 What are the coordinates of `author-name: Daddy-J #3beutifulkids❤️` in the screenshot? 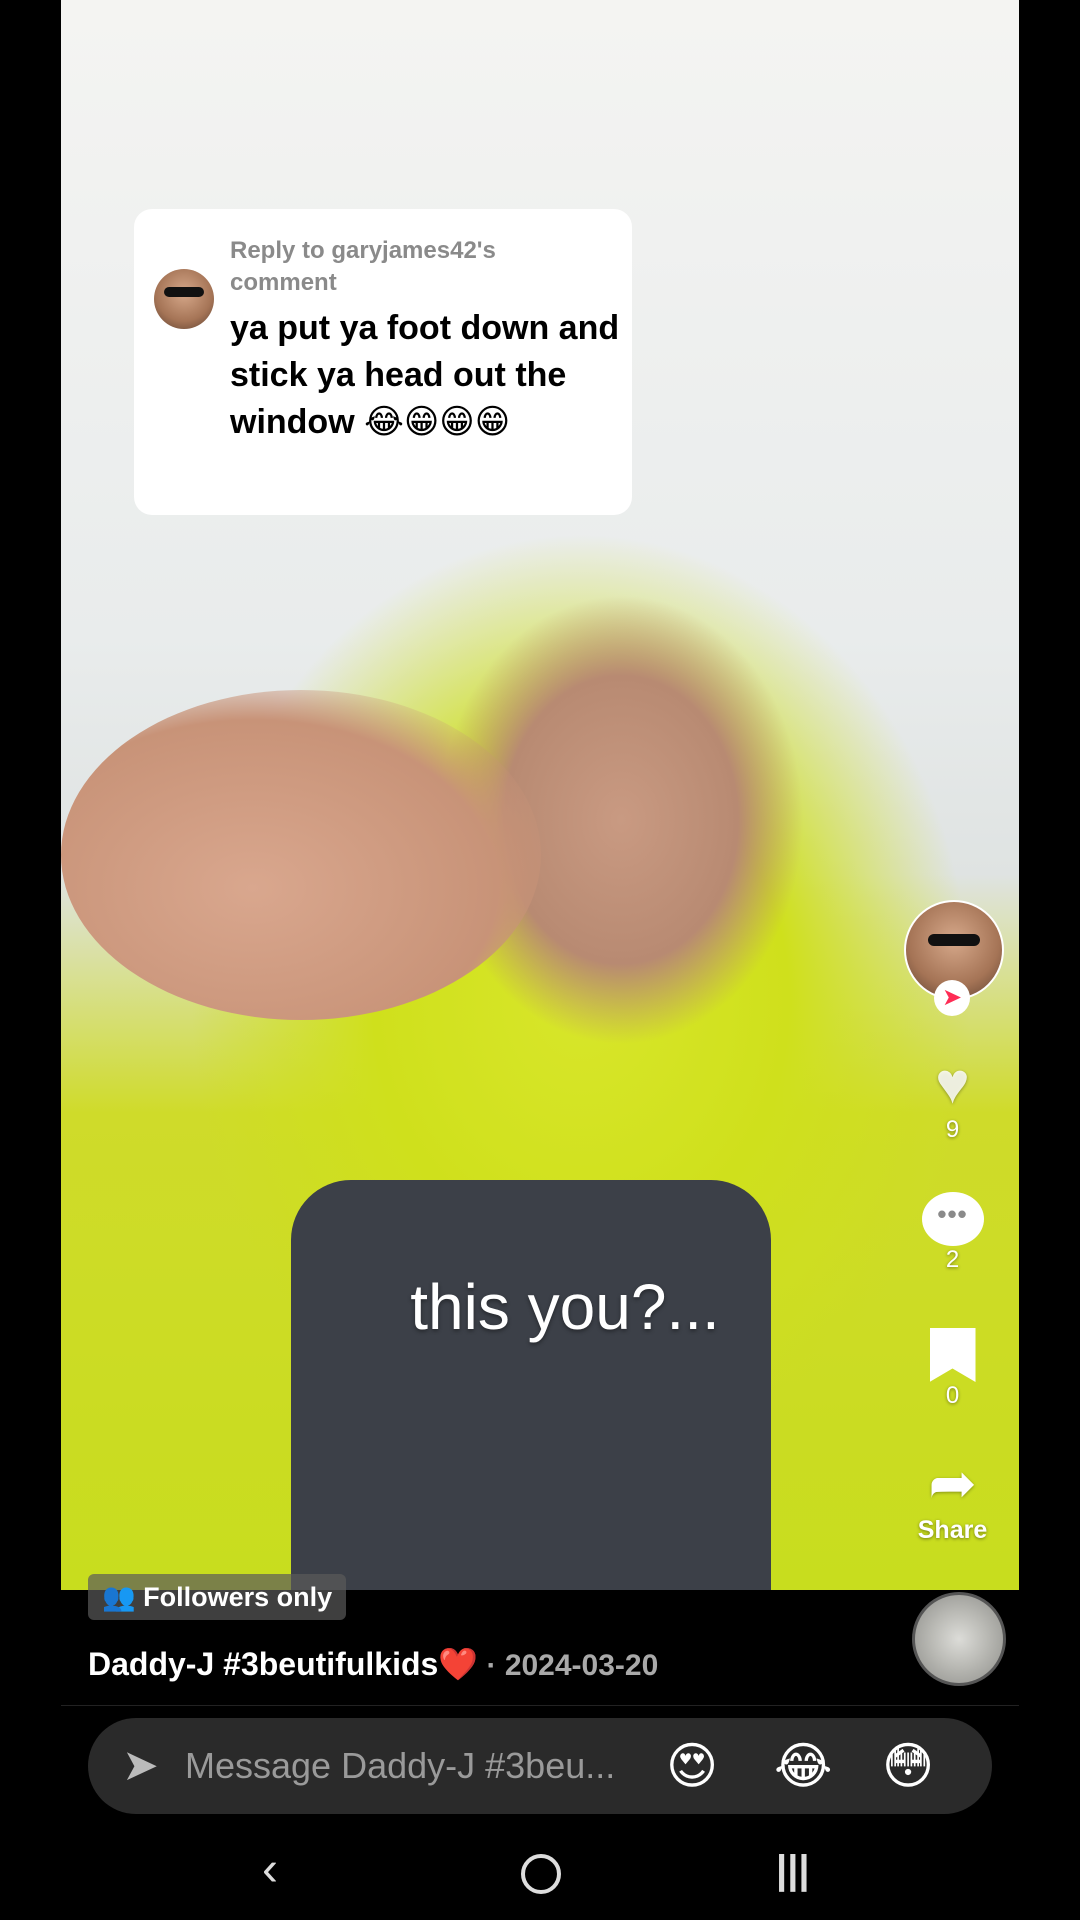 It's located at (283, 1664).